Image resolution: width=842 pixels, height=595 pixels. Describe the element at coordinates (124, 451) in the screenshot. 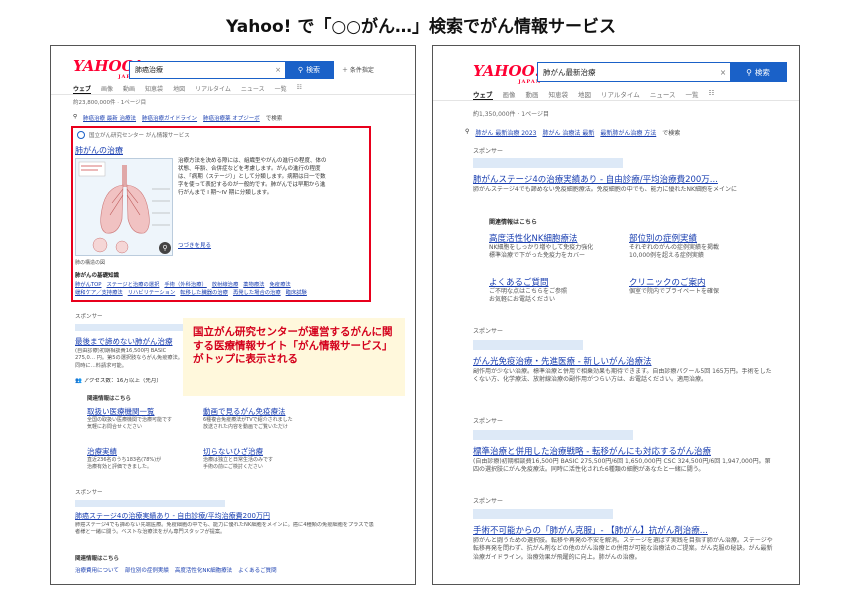

I see `sitelink-title: 治療実績` at that location.